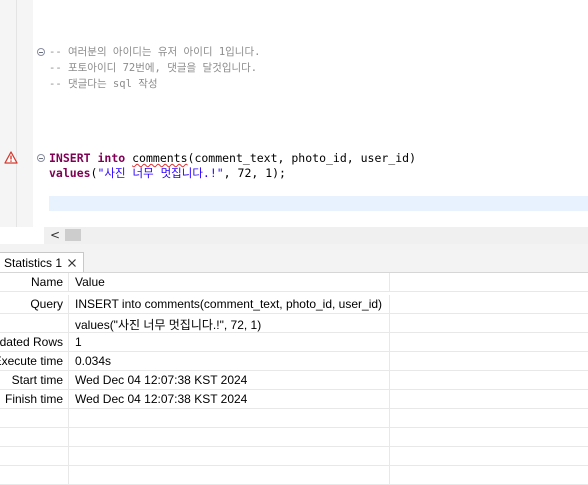 This screenshot has width=588, height=485. What do you see at coordinates (34, 361) in the screenshot?
I see `cell-name: Execute time` at bounding box center [34, 361].